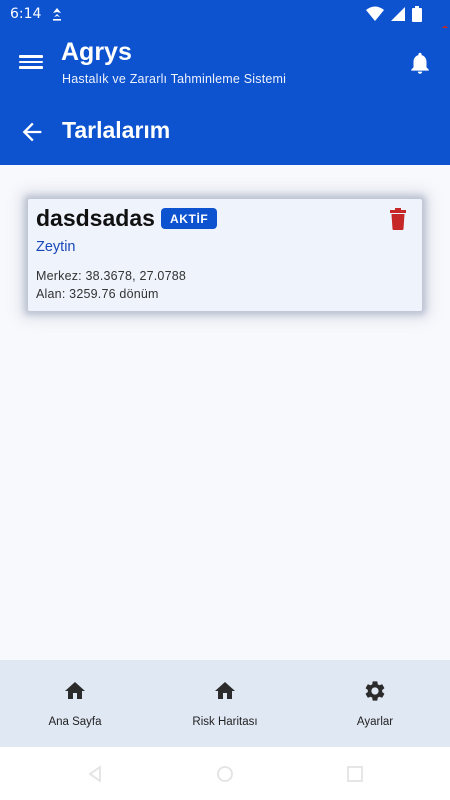 The width and height of the screenshot is (450, 800). What do you see at coordinates (417, 14) in the screenshot?
I see `battery-icon` at bounding box center [417, 14].